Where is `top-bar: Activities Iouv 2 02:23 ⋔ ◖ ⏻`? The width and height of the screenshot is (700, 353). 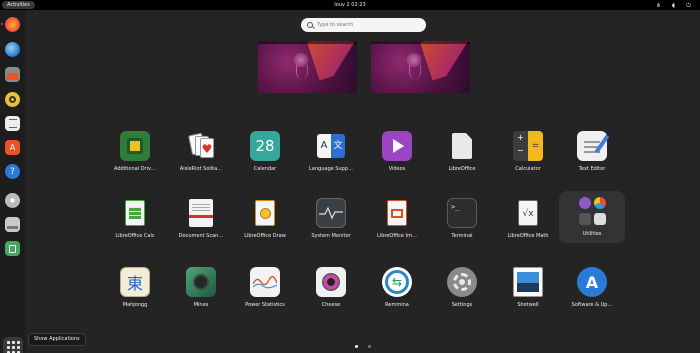 top-bar: Activities Iouv 2 02:23 ⋔ ◖ ⏻ is located at coordinates (350, 5).